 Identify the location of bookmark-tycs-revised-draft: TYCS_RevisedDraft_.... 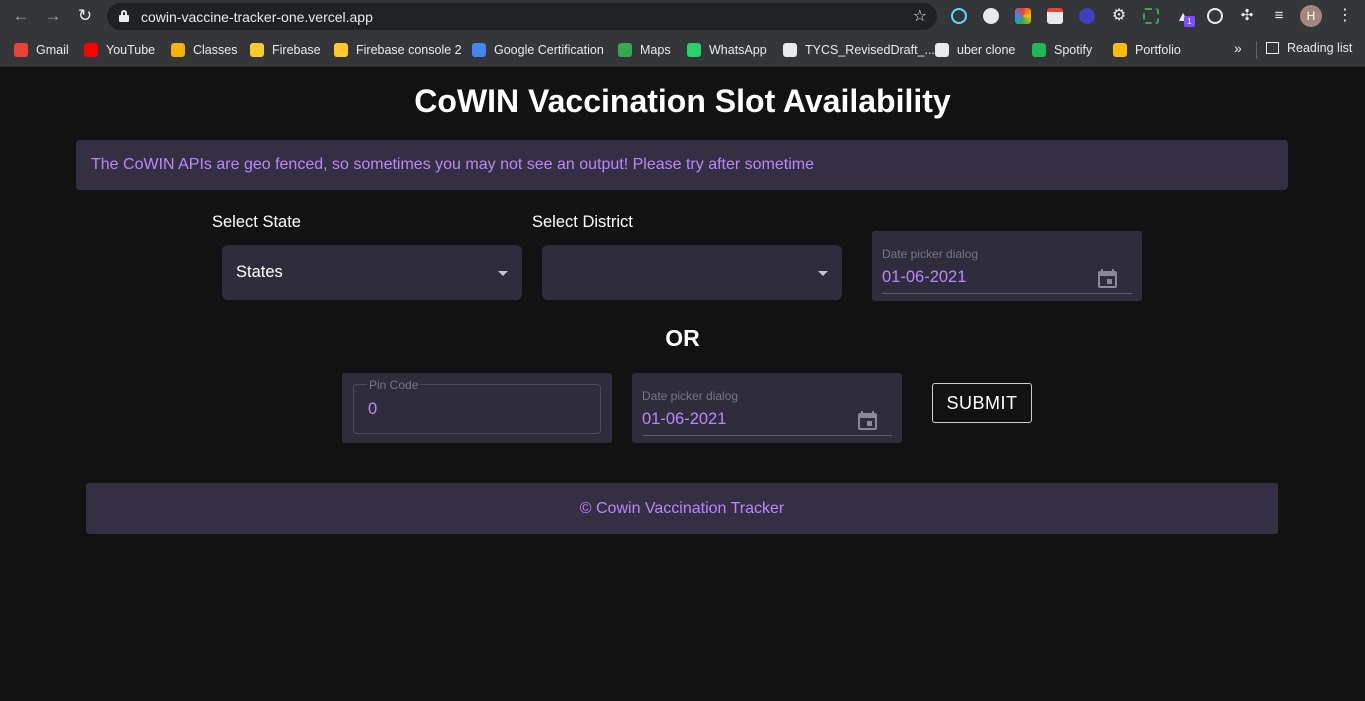
(859, 50).